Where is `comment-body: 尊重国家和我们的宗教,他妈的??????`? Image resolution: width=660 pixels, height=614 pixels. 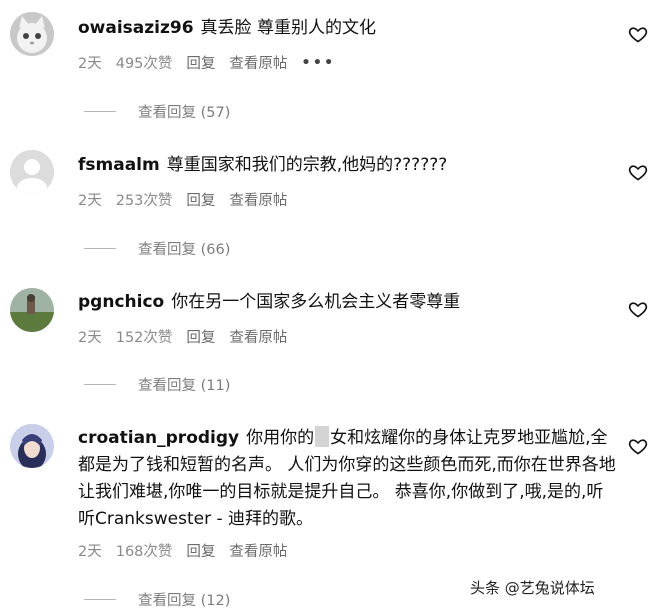 comment-body: 尊重国家和我们的宗教,他妈的?????? is located at coordinates (307, 165).